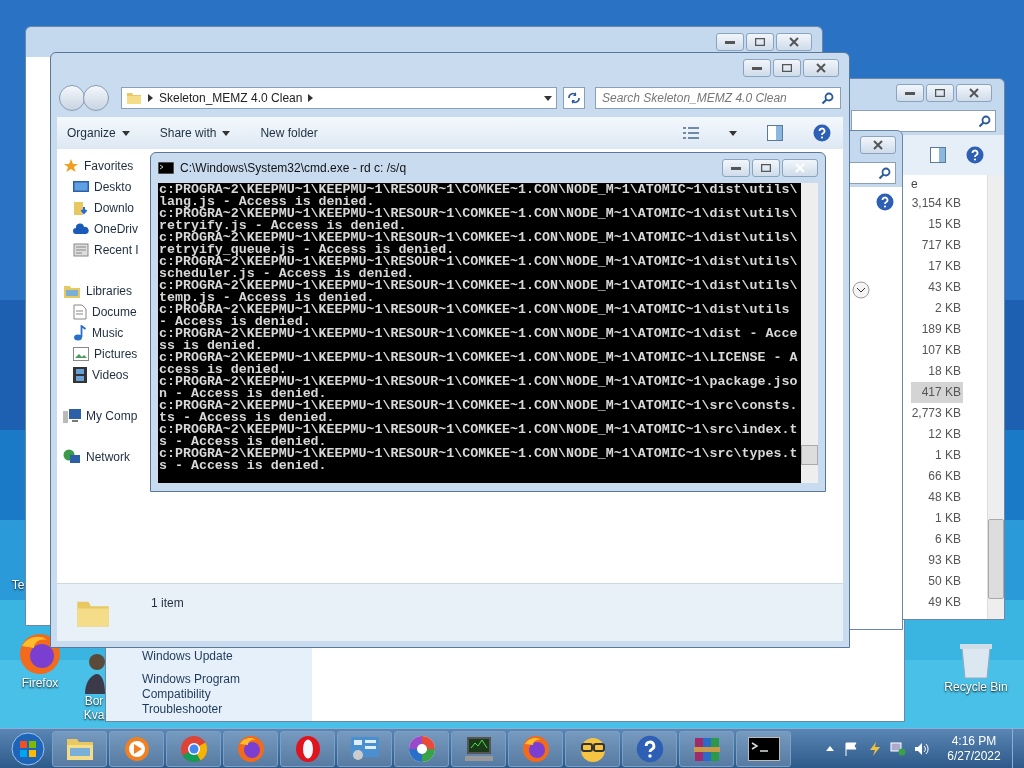 This screenshot has height=768, width=1024. Describe the element at coordinates (113, 186) in the screenshot. I see `nav-item-label: Deskto` at that location.